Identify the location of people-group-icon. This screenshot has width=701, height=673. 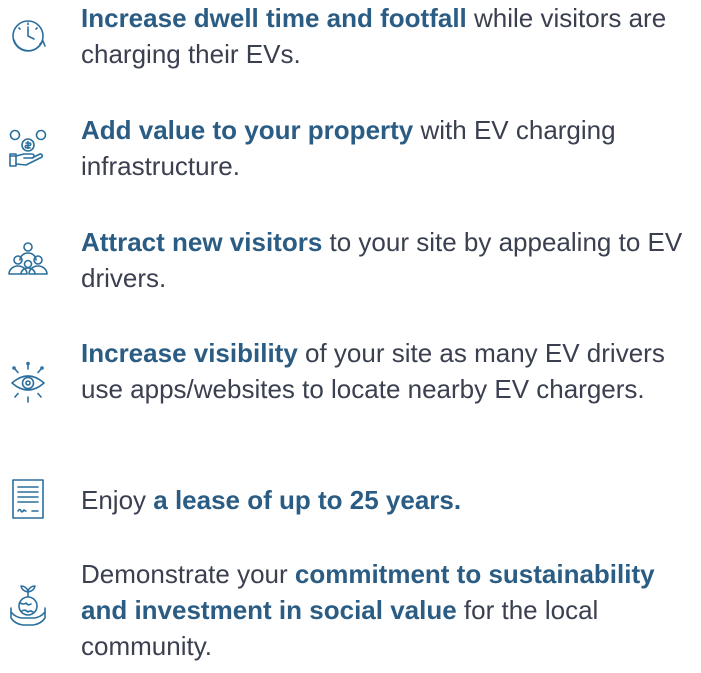
(28, 260).